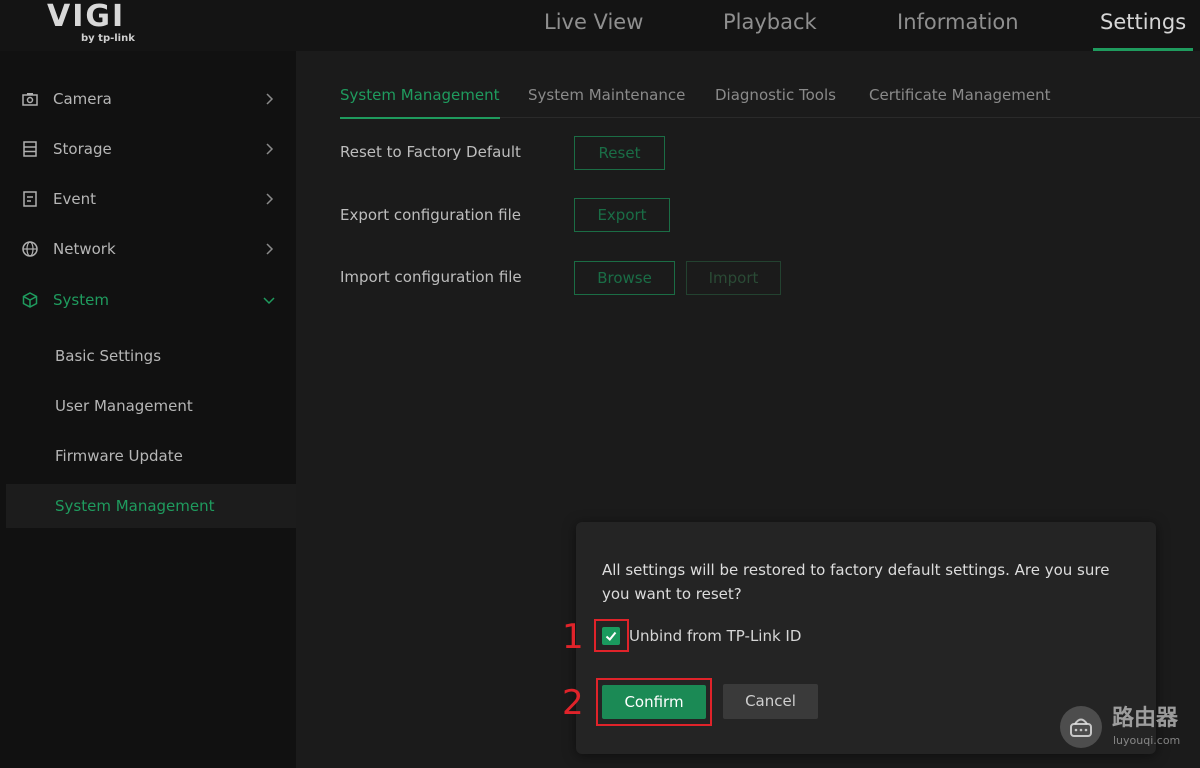  Describe the element at coordinates (619, 153) in the screenshot. I see `reset-button: Reset` at that location.